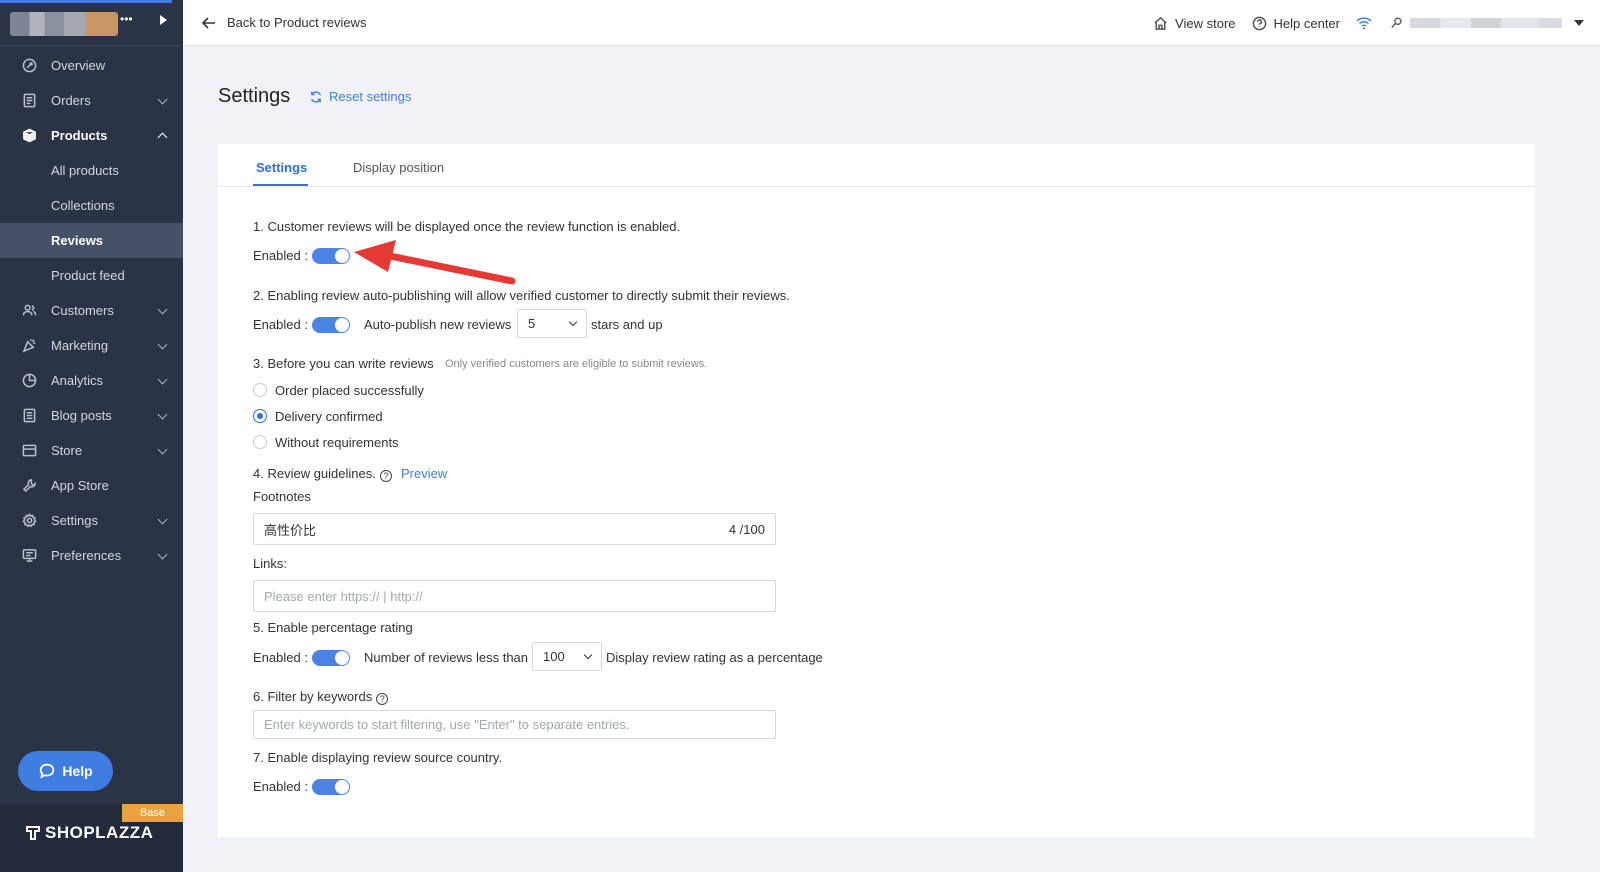 This screenshot has width=1600, height=872. Describe the element at coordinates (1160, 23) in the screenshot. I see `home-icon` at that location.